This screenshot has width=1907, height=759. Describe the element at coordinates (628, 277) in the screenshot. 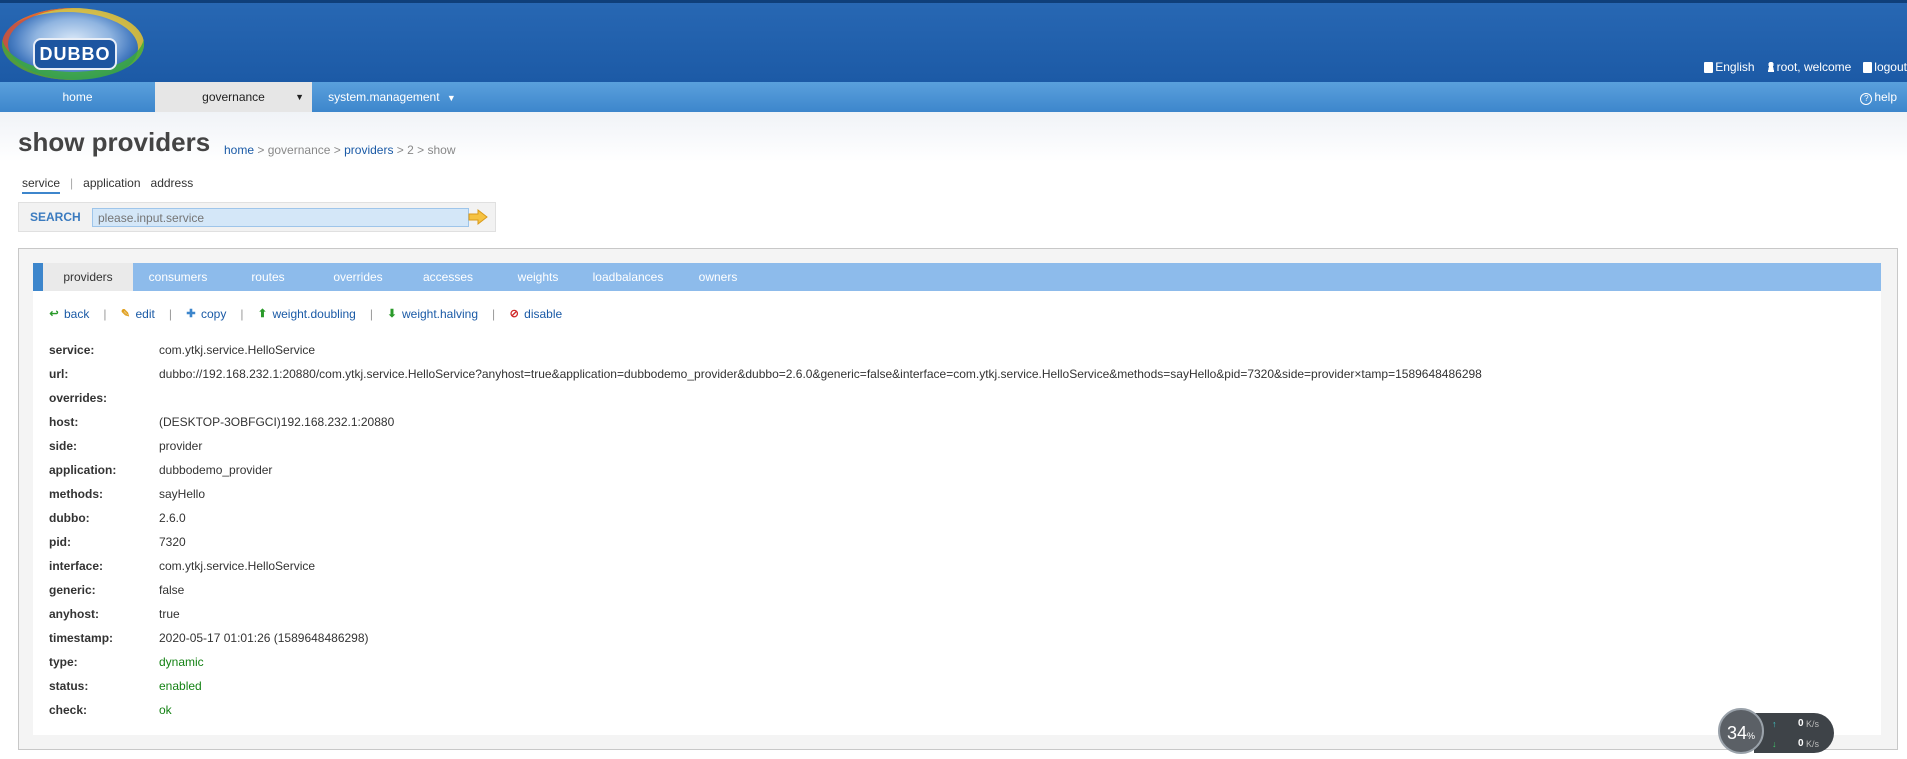

I see `tab-loadbalances: loadbalances` at that location.